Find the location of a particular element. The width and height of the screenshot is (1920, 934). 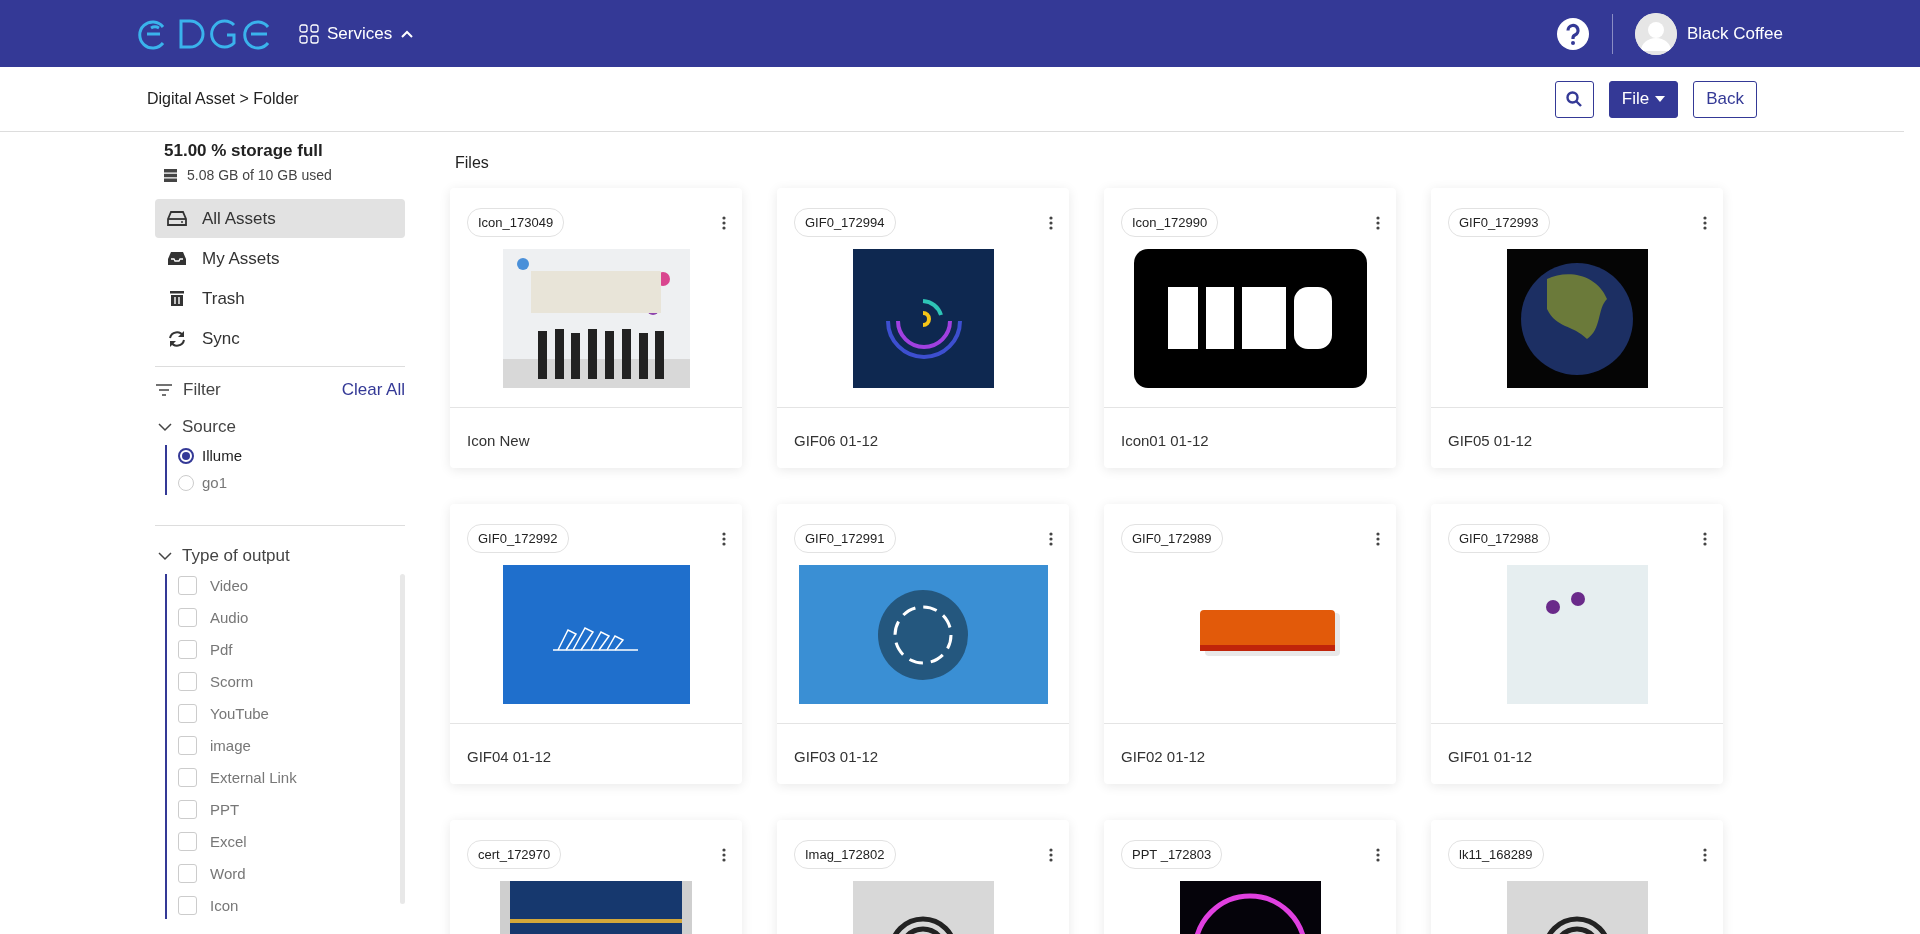

asset-id: GIF0_172989 is located at coordinates (1172, 538).